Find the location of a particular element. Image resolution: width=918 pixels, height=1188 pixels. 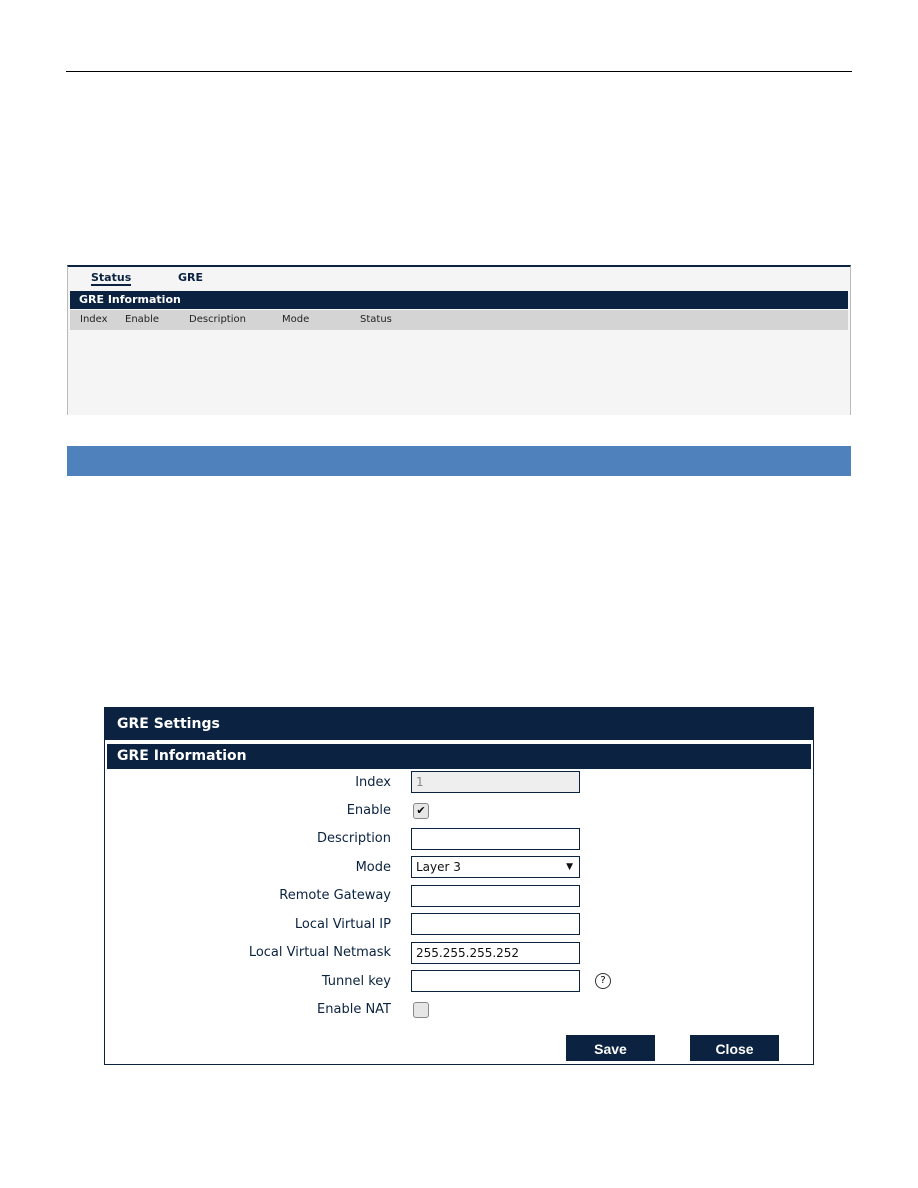

col-status: Status is located at coordinates (376, 319).